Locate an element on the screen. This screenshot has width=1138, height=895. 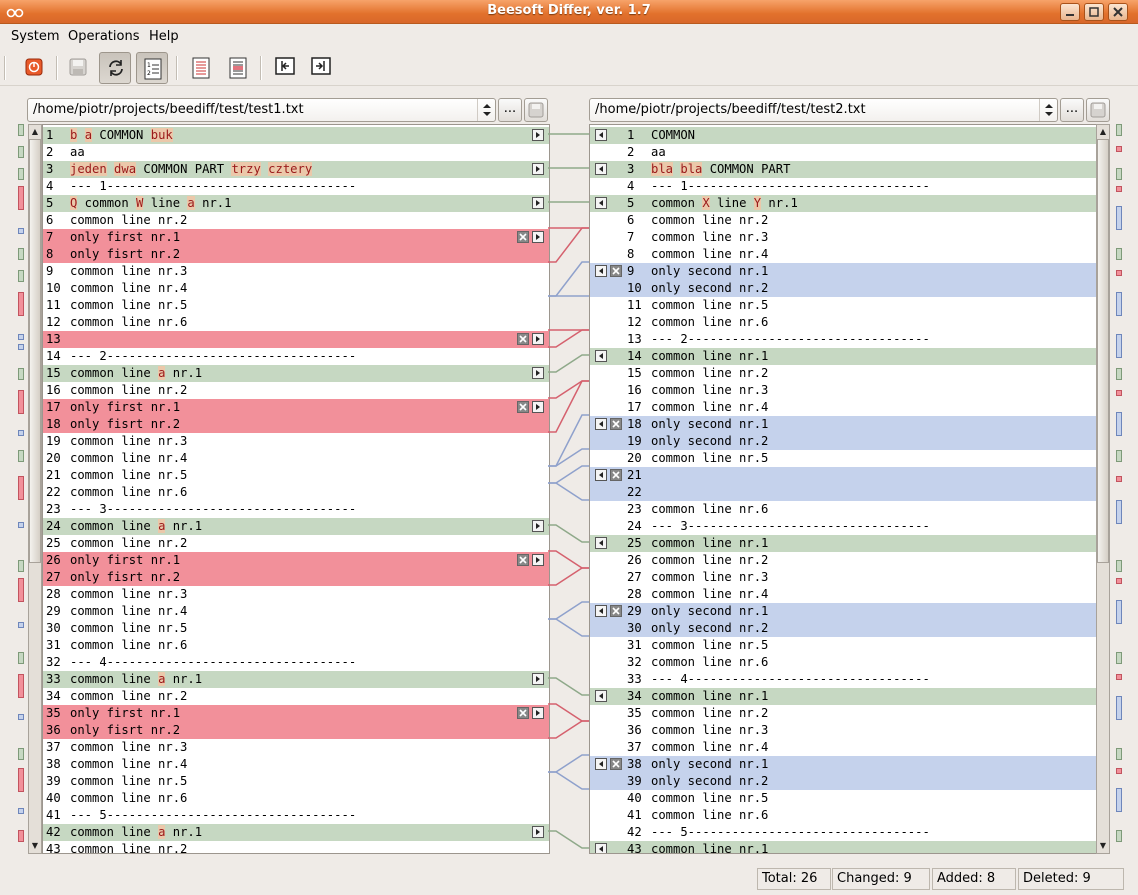
save-button is located at coordinates (78, 68).